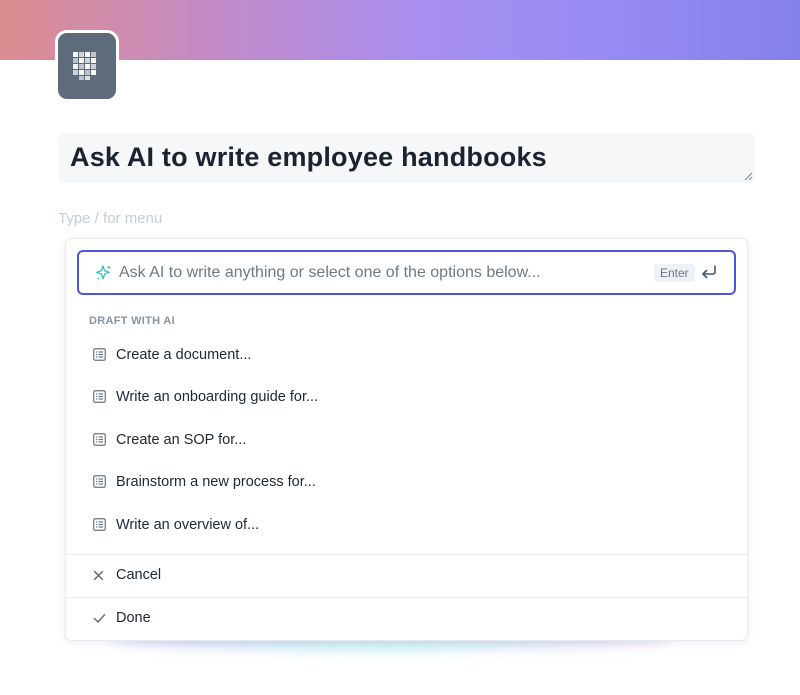 This screenshot has height=695, width=800. What do you see at coordinates (132, 321) in the screenshot?
I see `draft-with-ai-heading: DRAFT WITH AI` at bounding box center [132, 321].